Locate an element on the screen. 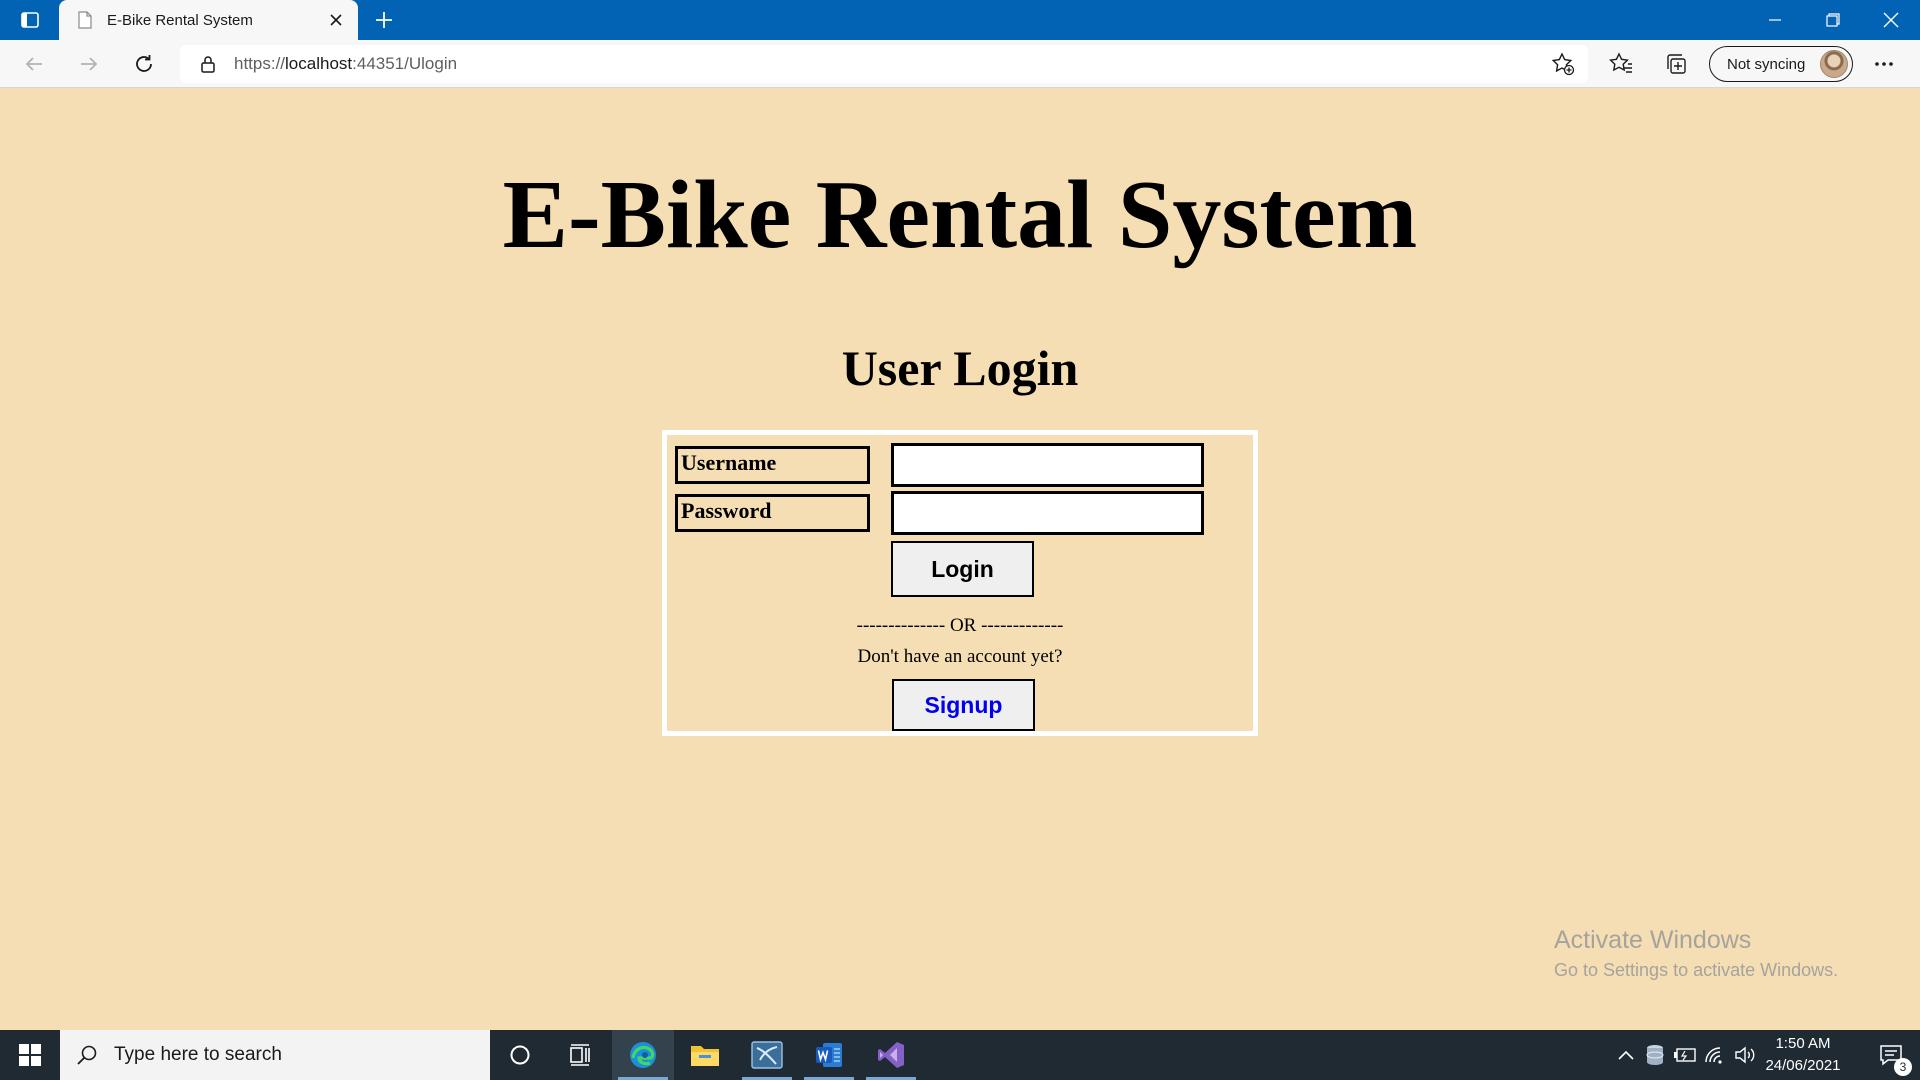  restore-icon is located at coordinates (1833, 20).